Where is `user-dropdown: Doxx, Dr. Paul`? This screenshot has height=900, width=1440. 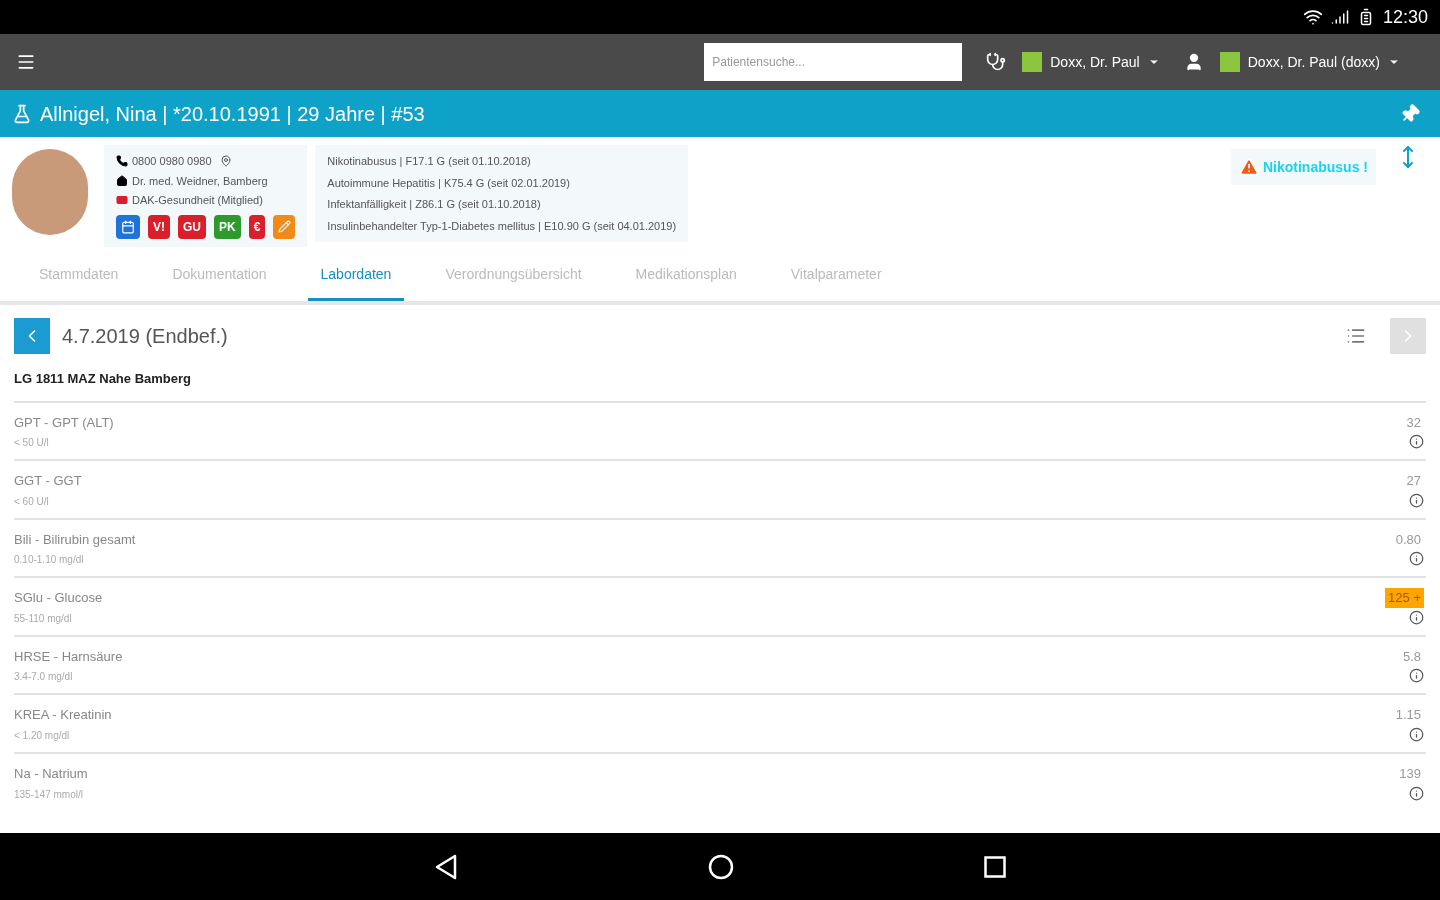
user-dropdown: Doxx, Dr. Paul is located at coordinates (1105, 62).